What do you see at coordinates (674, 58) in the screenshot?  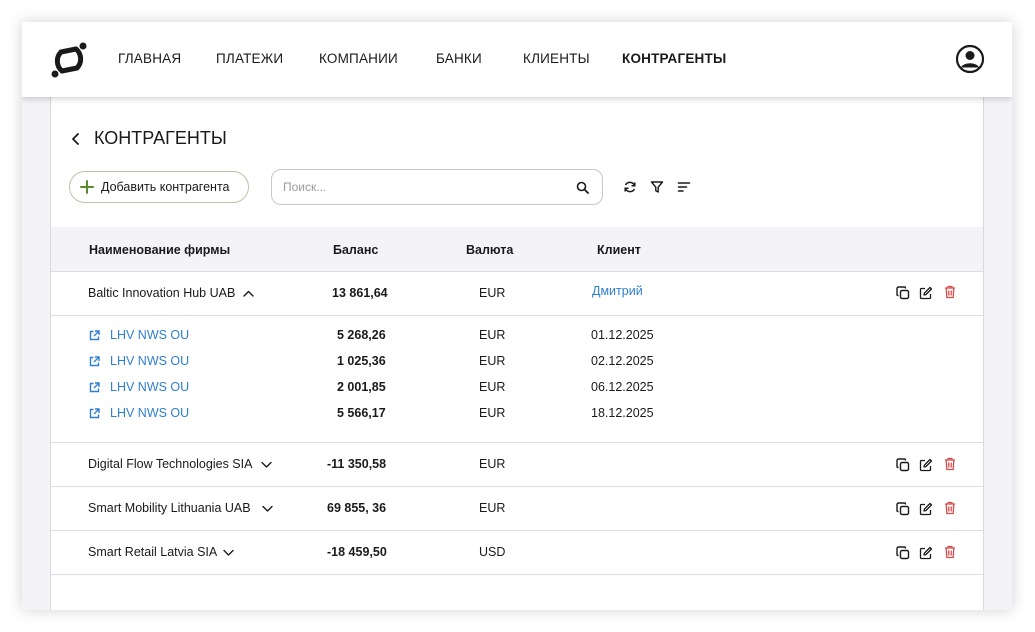 I see `nav-item-counterparties: КОНТРАГЕНТЫ` at bounding box center [674, 58].